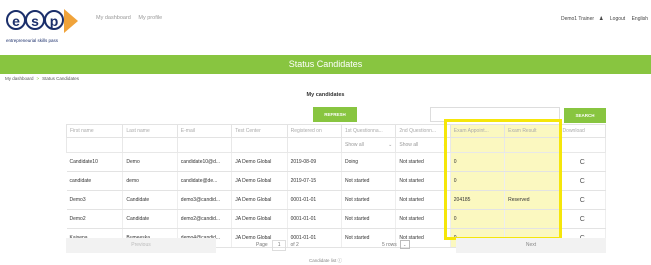 The image size is (651, 265). Describe the element at coordinates (368, 145) in the screenshot. I see `filter-1st-questionnaire: Show all ⌄` at that location.